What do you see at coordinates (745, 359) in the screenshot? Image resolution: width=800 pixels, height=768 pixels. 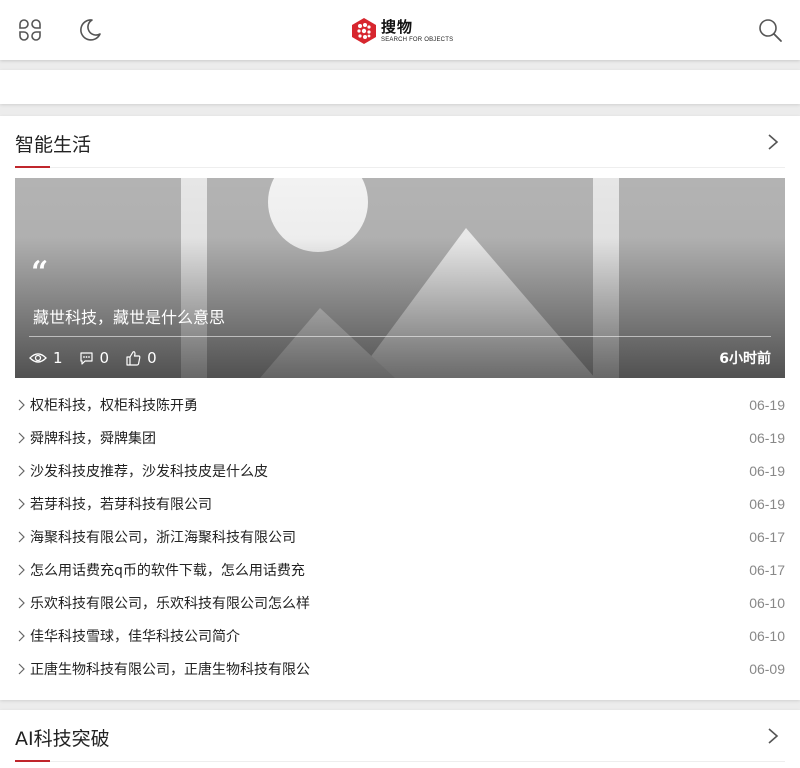 I see `featured-time: 6小时前` at bounding box center [745, 359].